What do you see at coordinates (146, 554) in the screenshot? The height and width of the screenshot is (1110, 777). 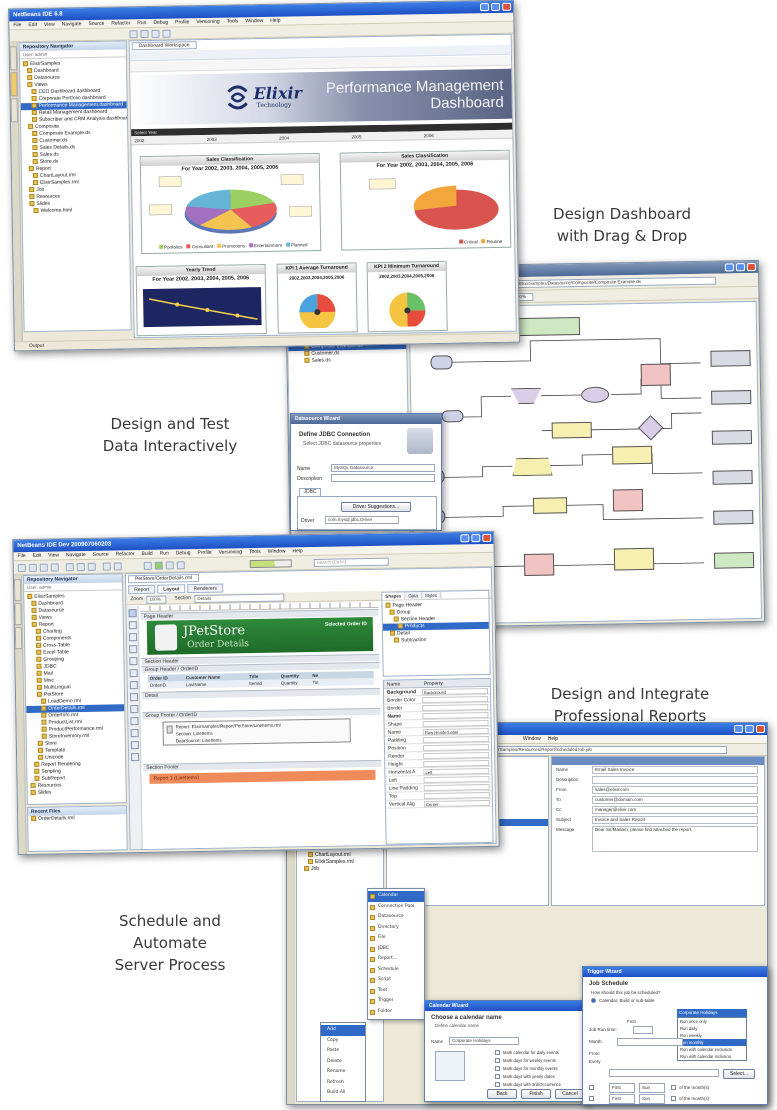 I see `menu-item: Build` at bounding box center [146, 554].